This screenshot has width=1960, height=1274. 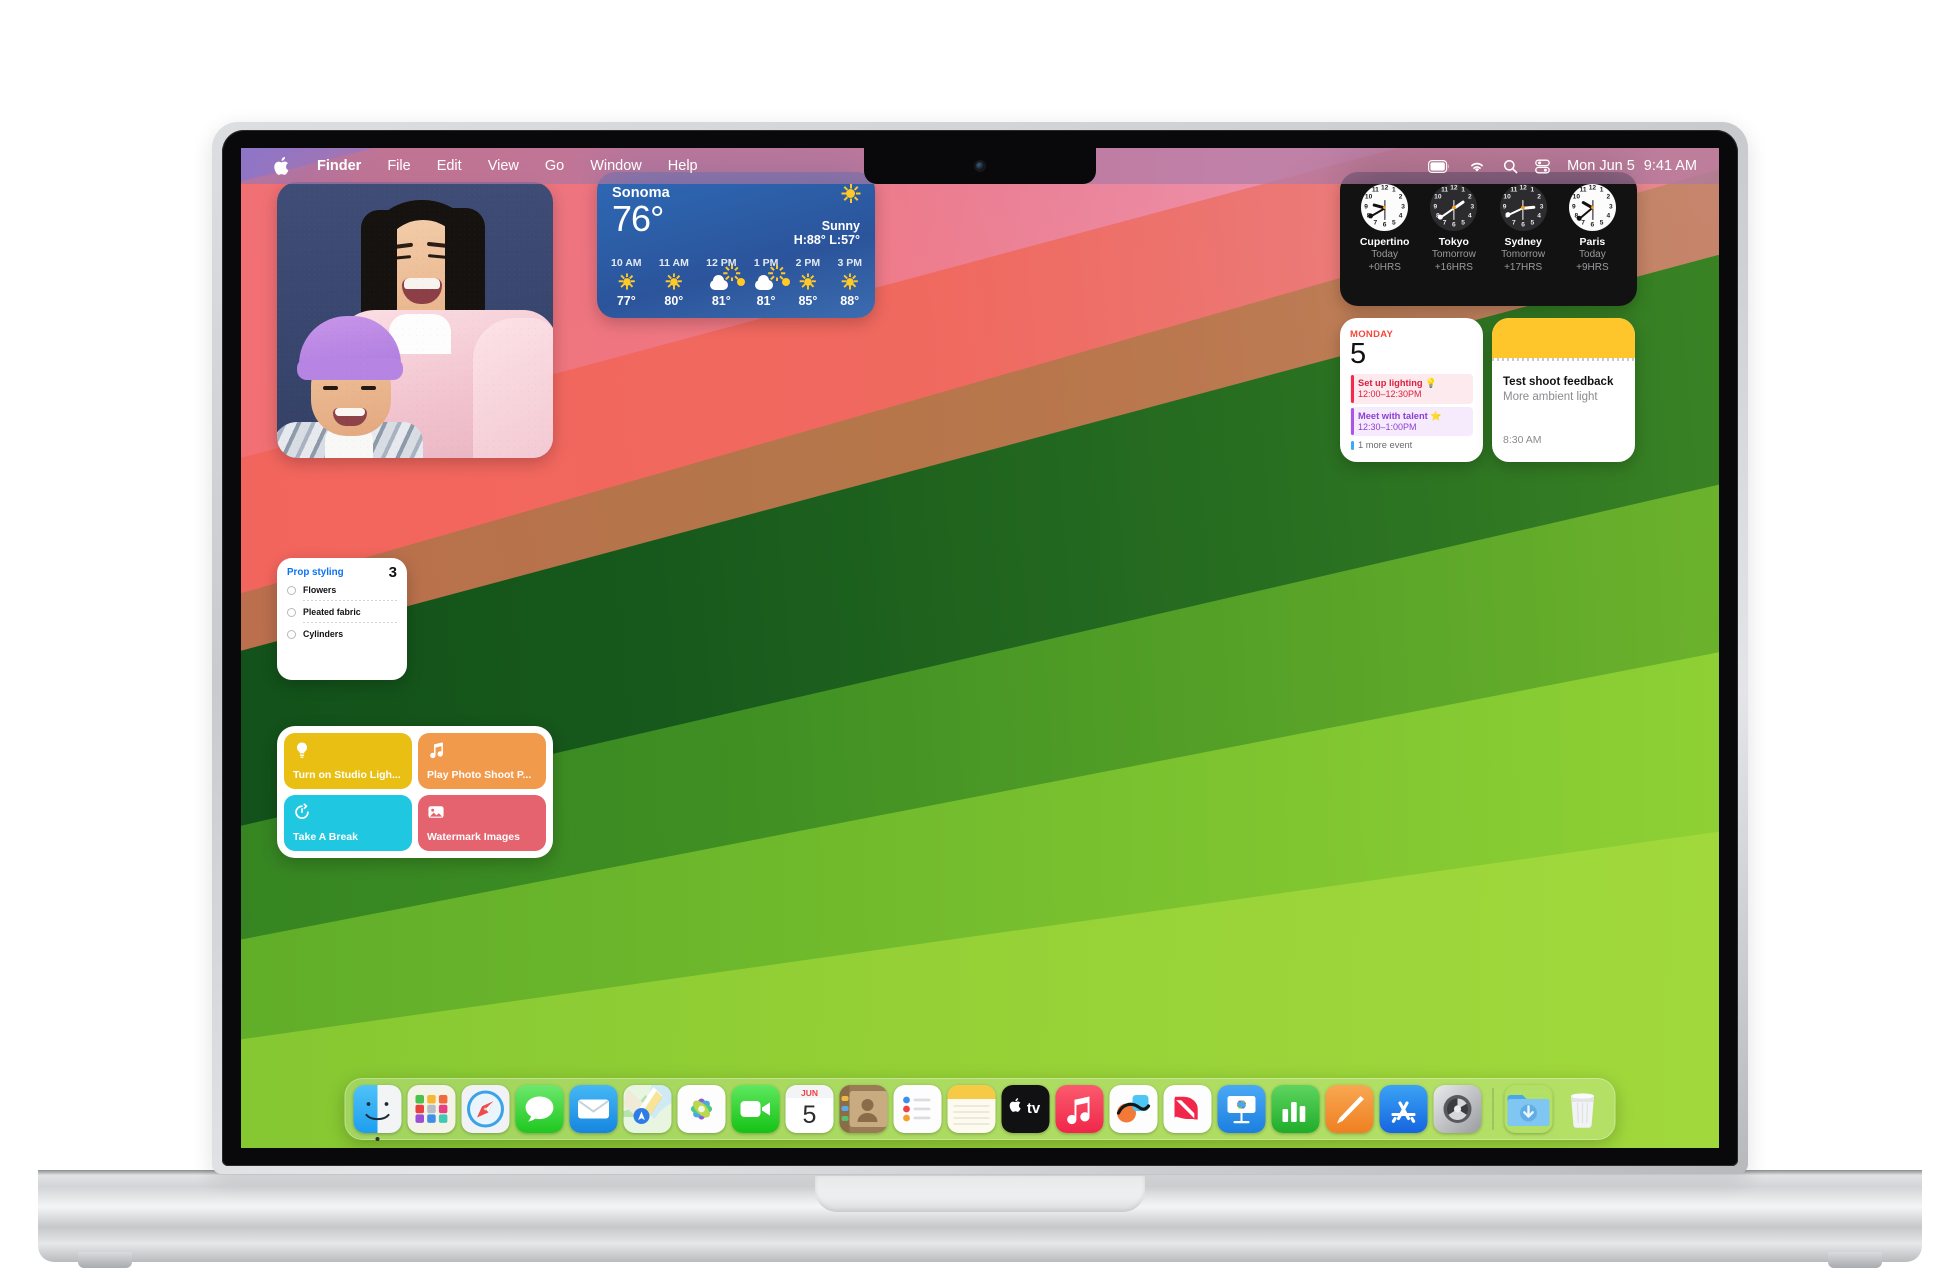 I want to click on dock-item-finder, so click(x=377, y=1113).